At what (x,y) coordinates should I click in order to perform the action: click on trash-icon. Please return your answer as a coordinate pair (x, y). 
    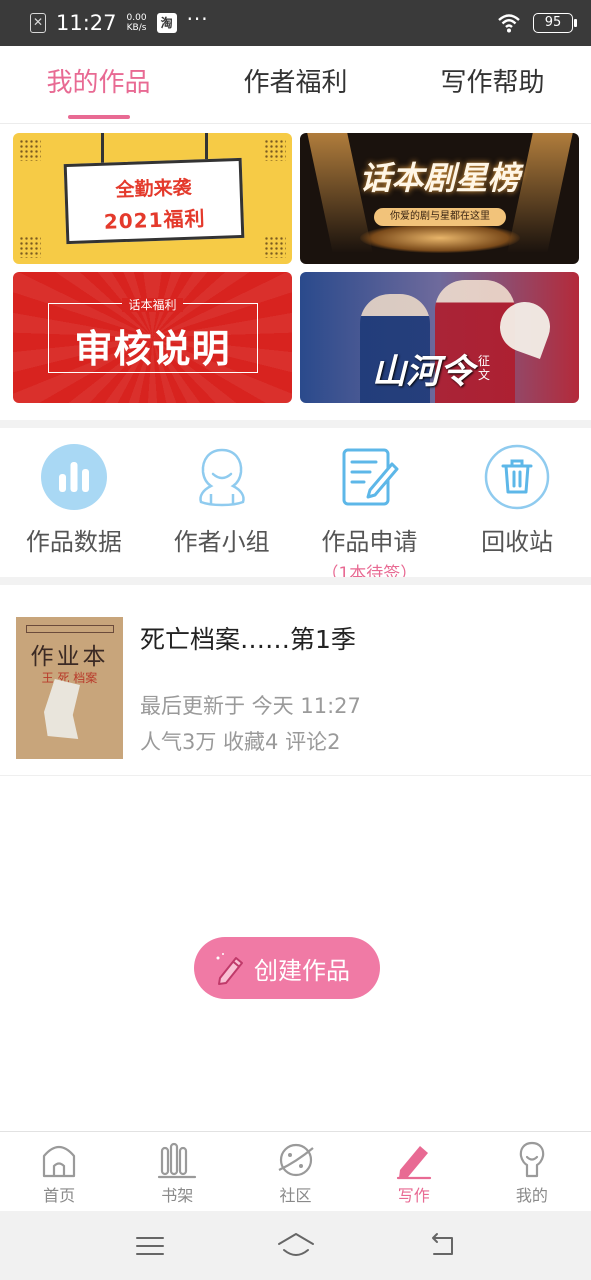
    Looking at the image, I should click on (517, 477).